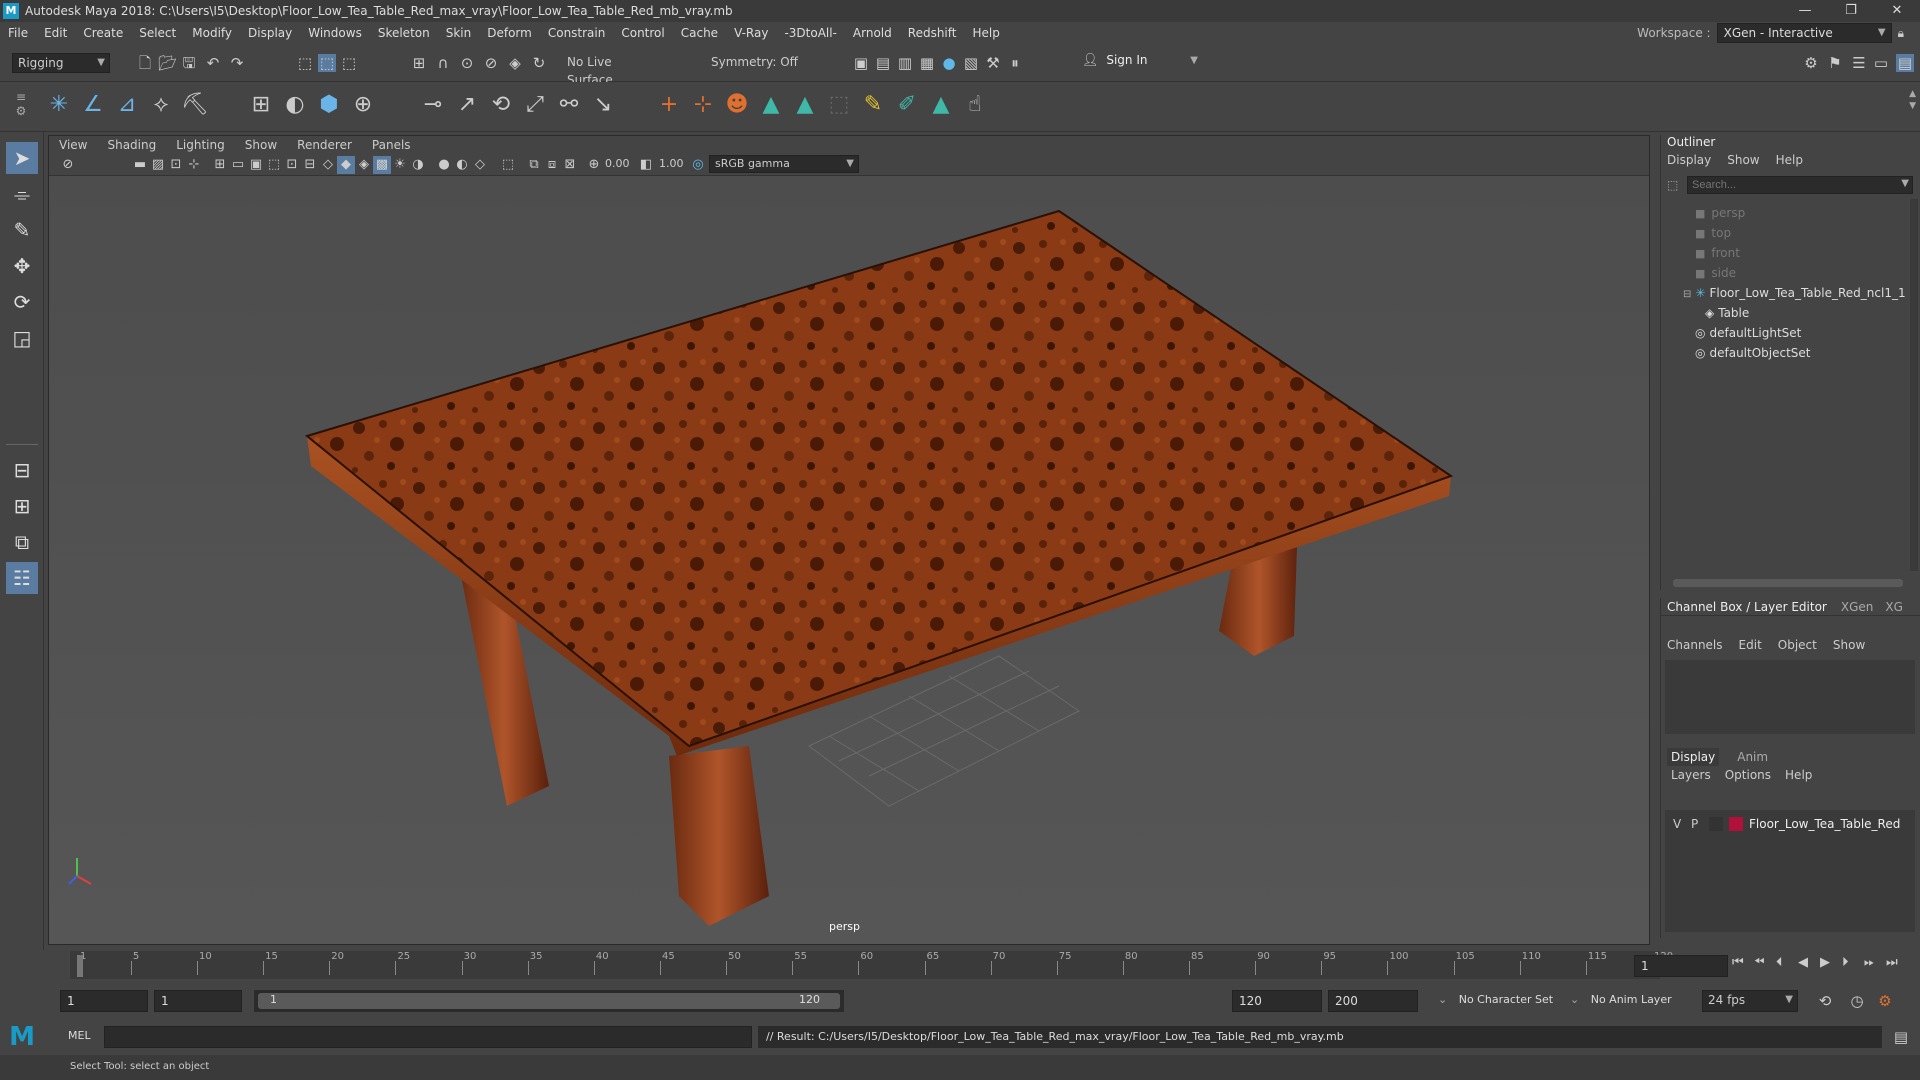 This screenshot has width=1920, height=1080. I want to click on menu-modify: Modify, so click(212, 33).